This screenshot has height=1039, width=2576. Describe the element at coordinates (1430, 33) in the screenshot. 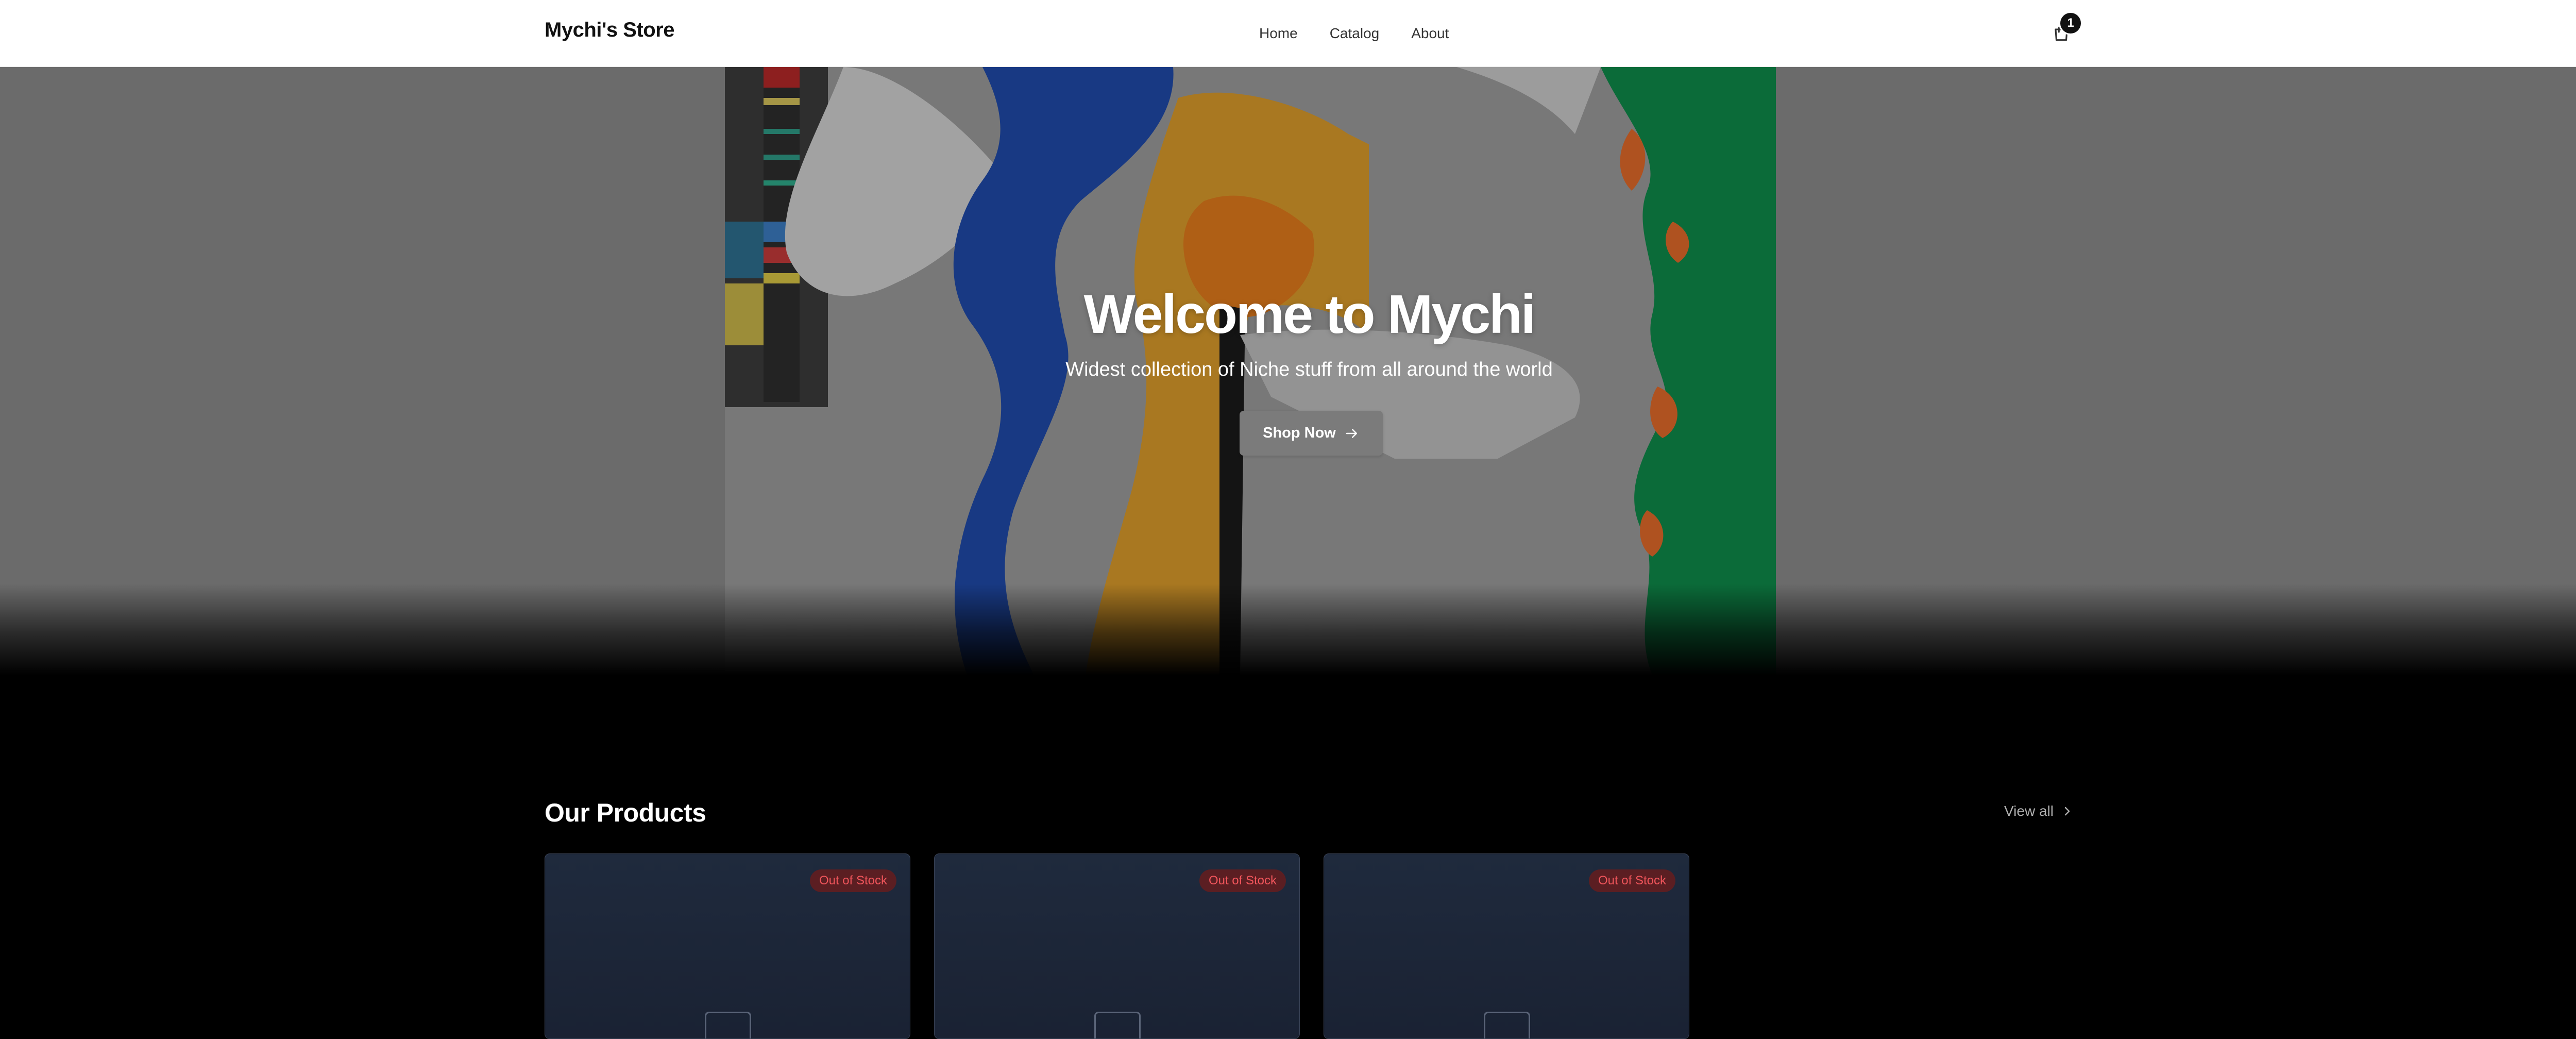

I see `nav-about-link: About` at that location.